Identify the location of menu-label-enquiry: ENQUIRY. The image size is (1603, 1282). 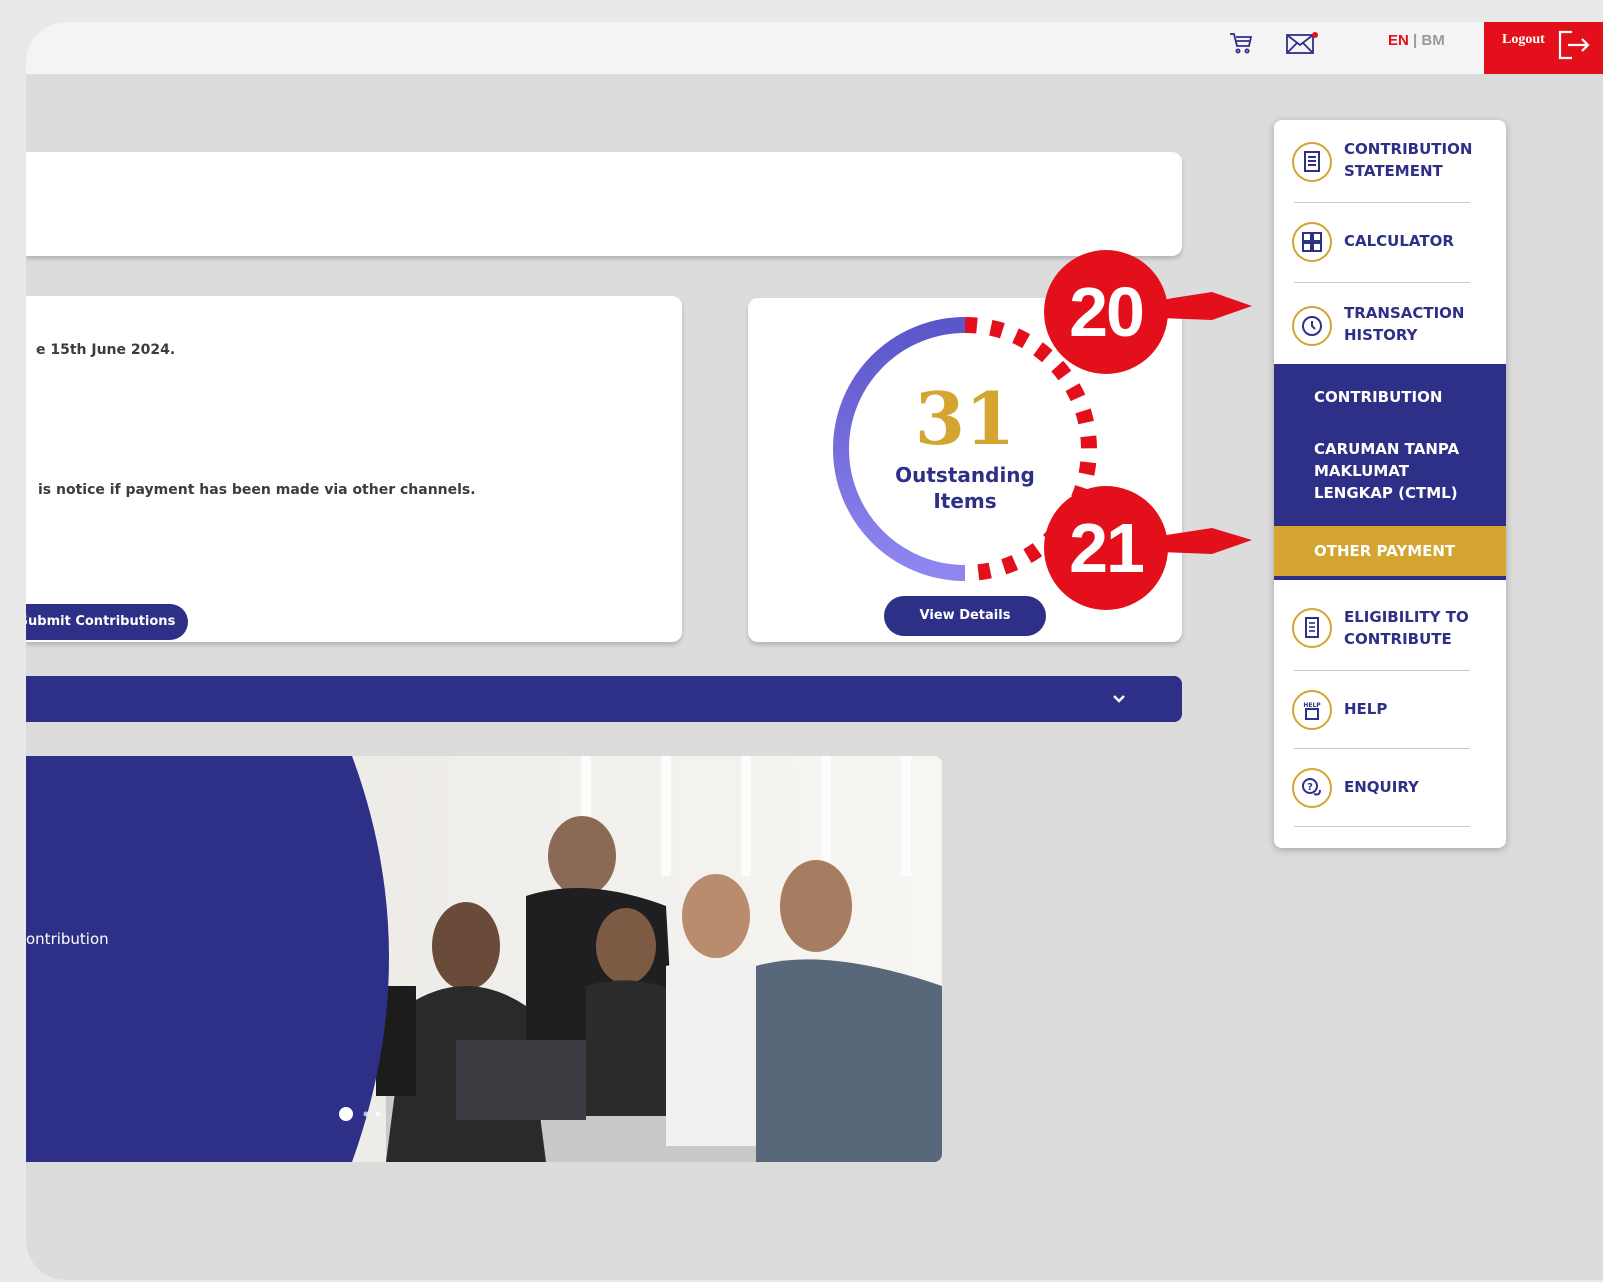
(1381, 787).